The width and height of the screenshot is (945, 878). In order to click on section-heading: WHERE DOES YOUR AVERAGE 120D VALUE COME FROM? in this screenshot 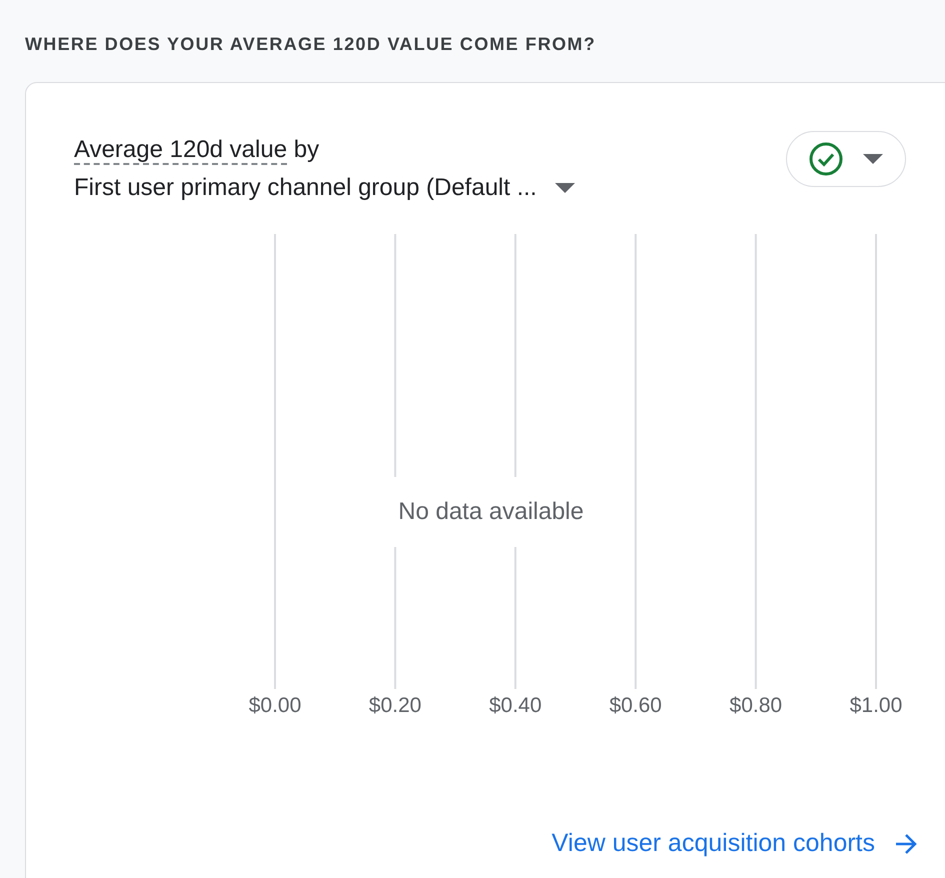, I will do `click(311, 45)`.